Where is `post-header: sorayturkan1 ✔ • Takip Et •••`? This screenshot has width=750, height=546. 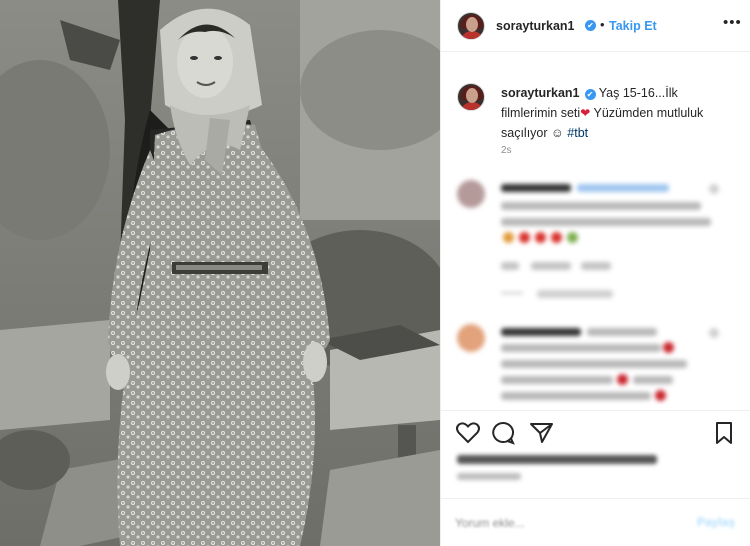 post-header: sorayturkan1 ✔ • Takip Et ••• is located at coordinates (595, 26).